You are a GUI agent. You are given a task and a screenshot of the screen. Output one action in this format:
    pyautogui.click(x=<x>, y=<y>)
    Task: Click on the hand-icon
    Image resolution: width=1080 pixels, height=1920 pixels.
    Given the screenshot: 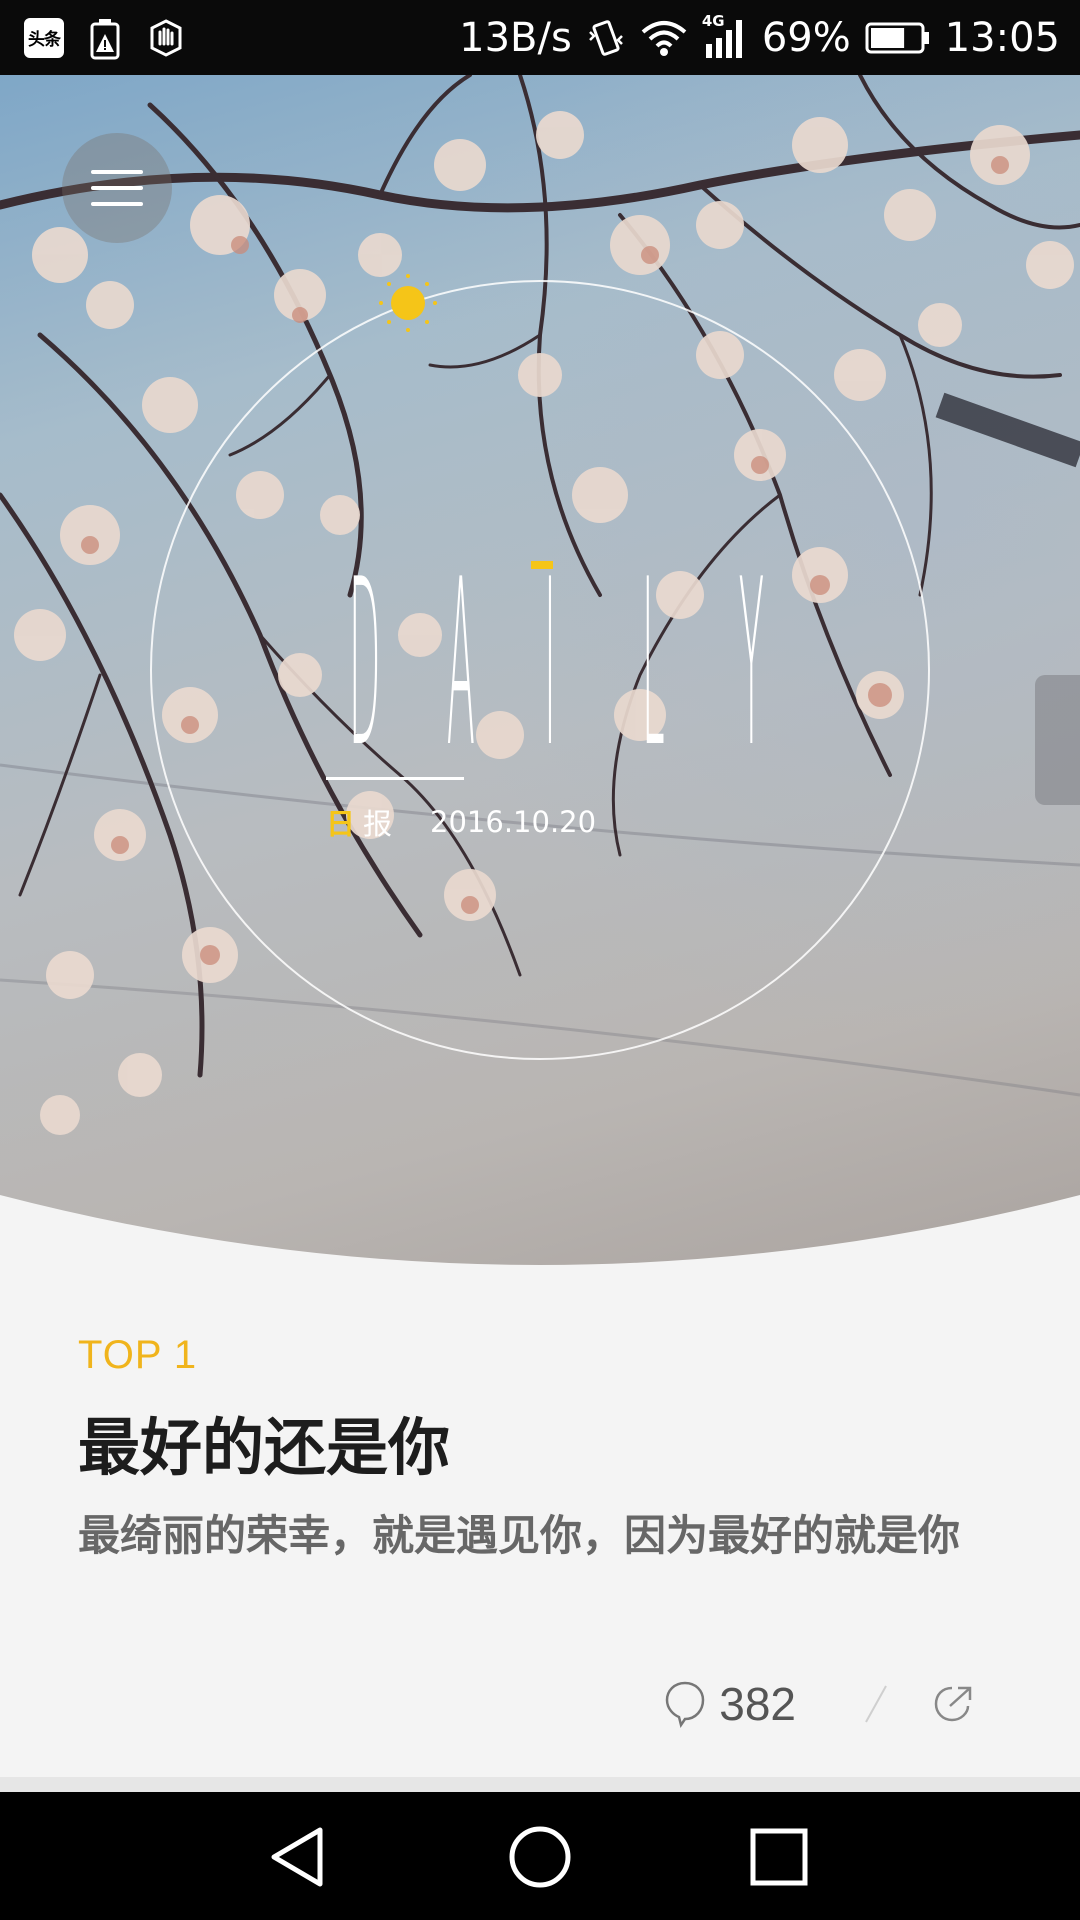 What is the action you would take?
    pyautogui.click(x=166, y=37)
    